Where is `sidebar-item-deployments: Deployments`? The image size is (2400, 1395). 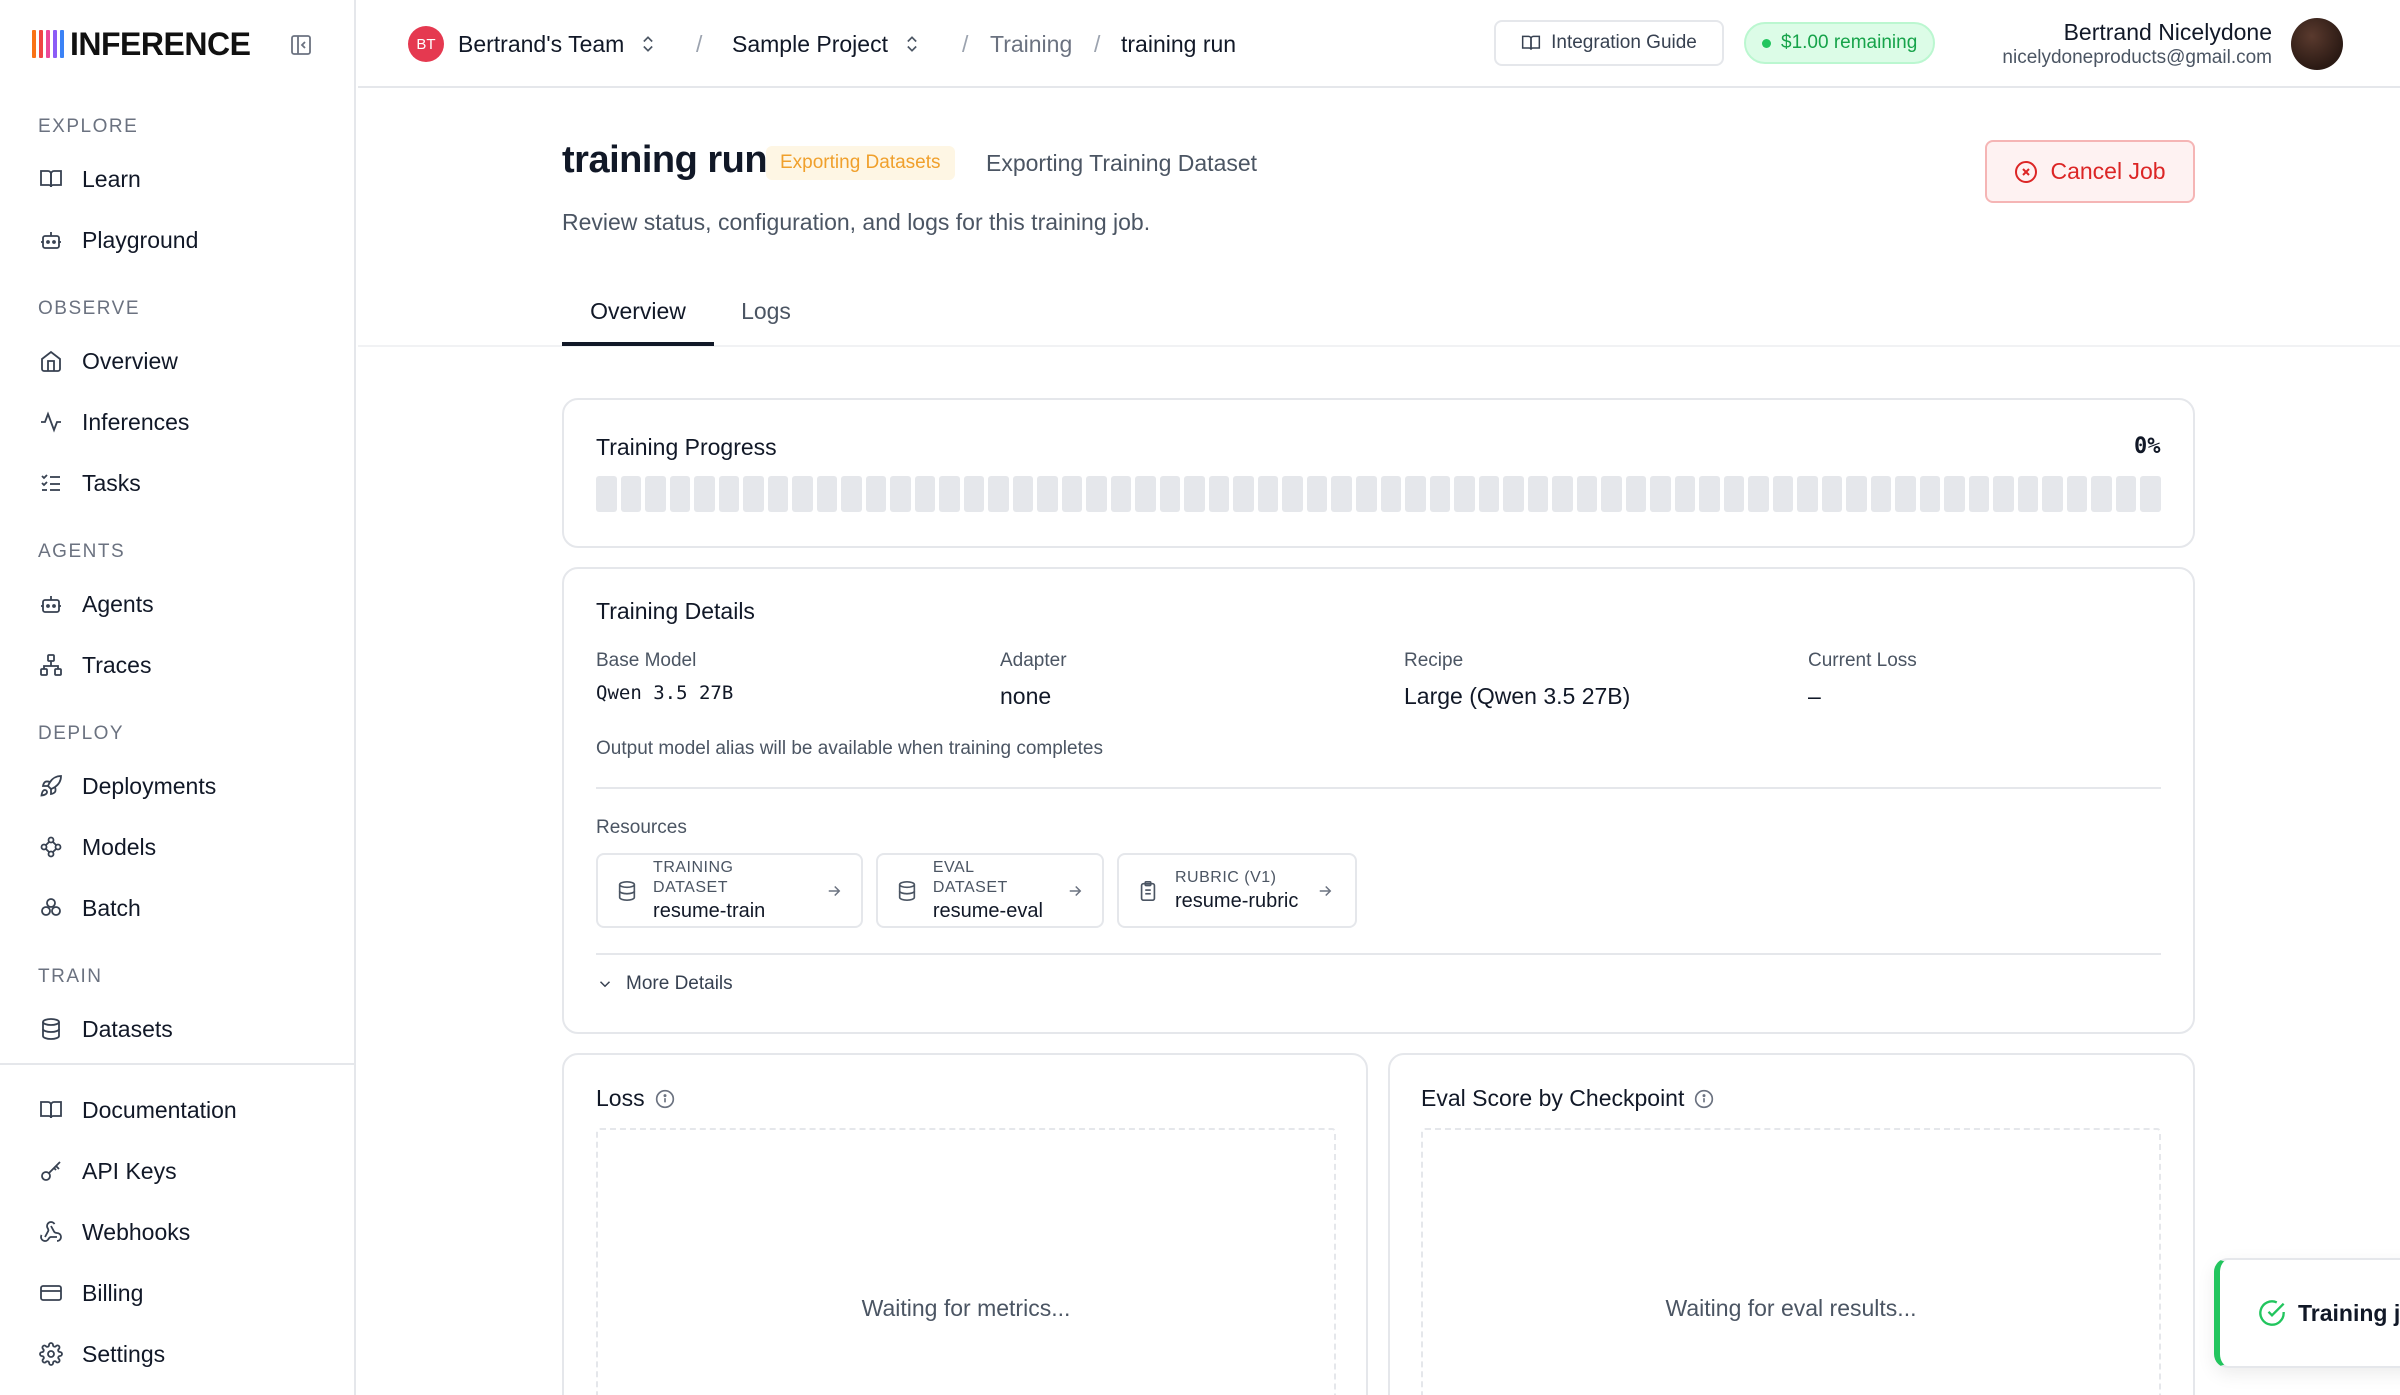 sidebar-item-deployments: Deployments is located at coordinates (127, 786).